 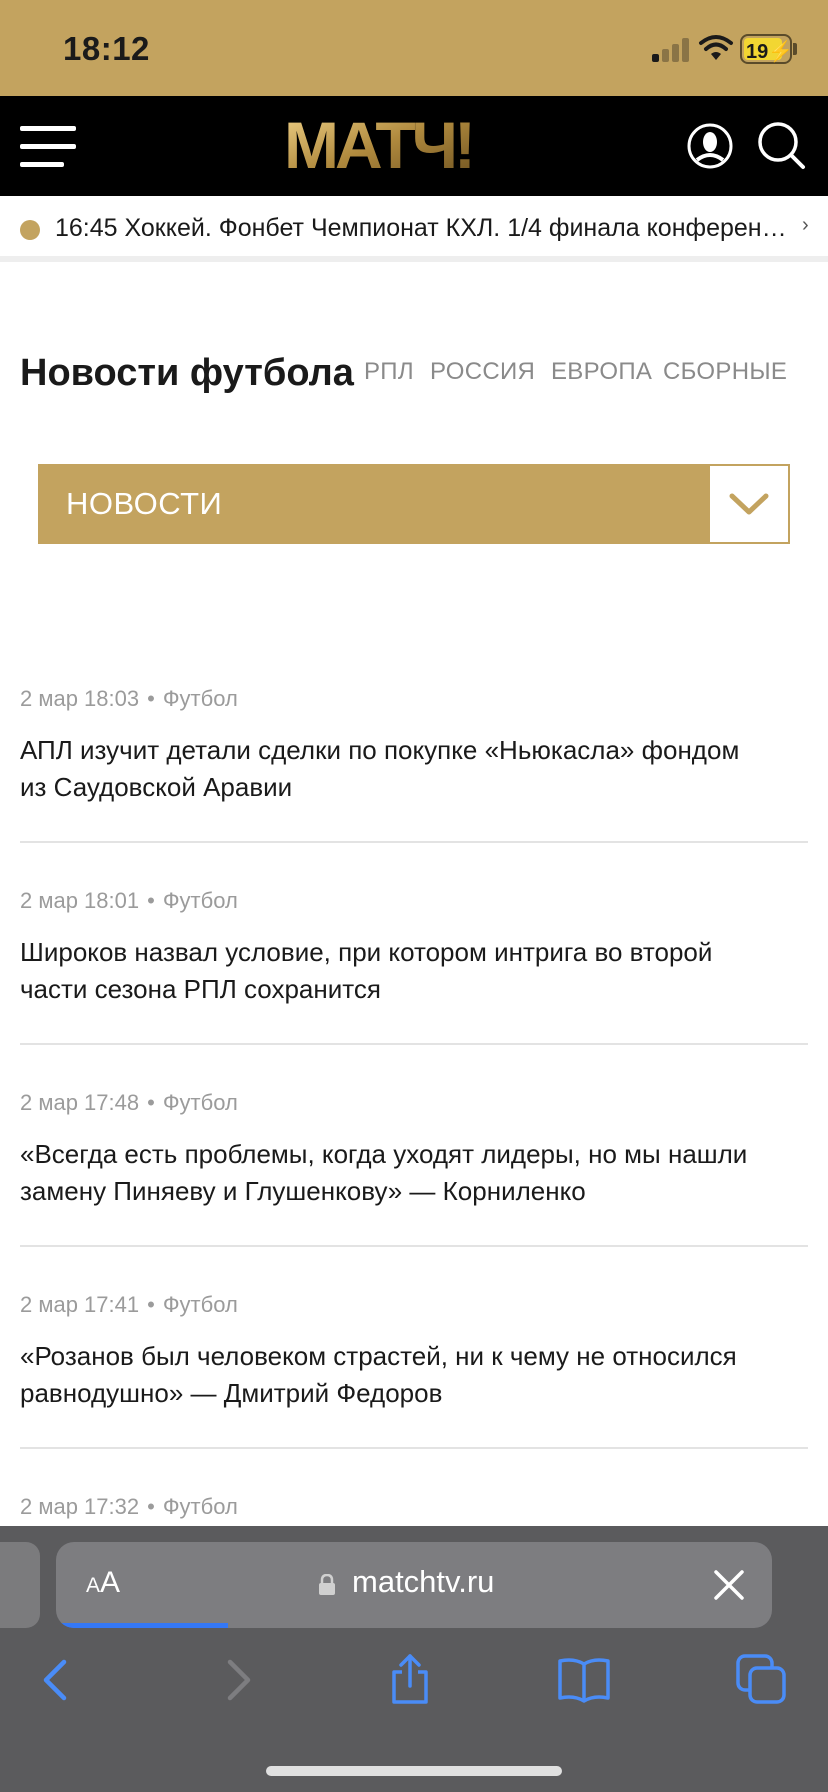 What do you see at coordinates (236, 1680) in the screenshot?
I see `chevron-right-icon` at bounding box center [236, 1680].